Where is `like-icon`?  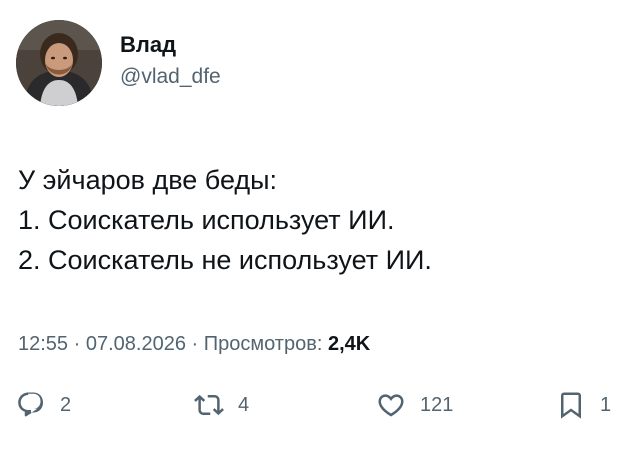
like-icon is located at coordinates (391, 405).